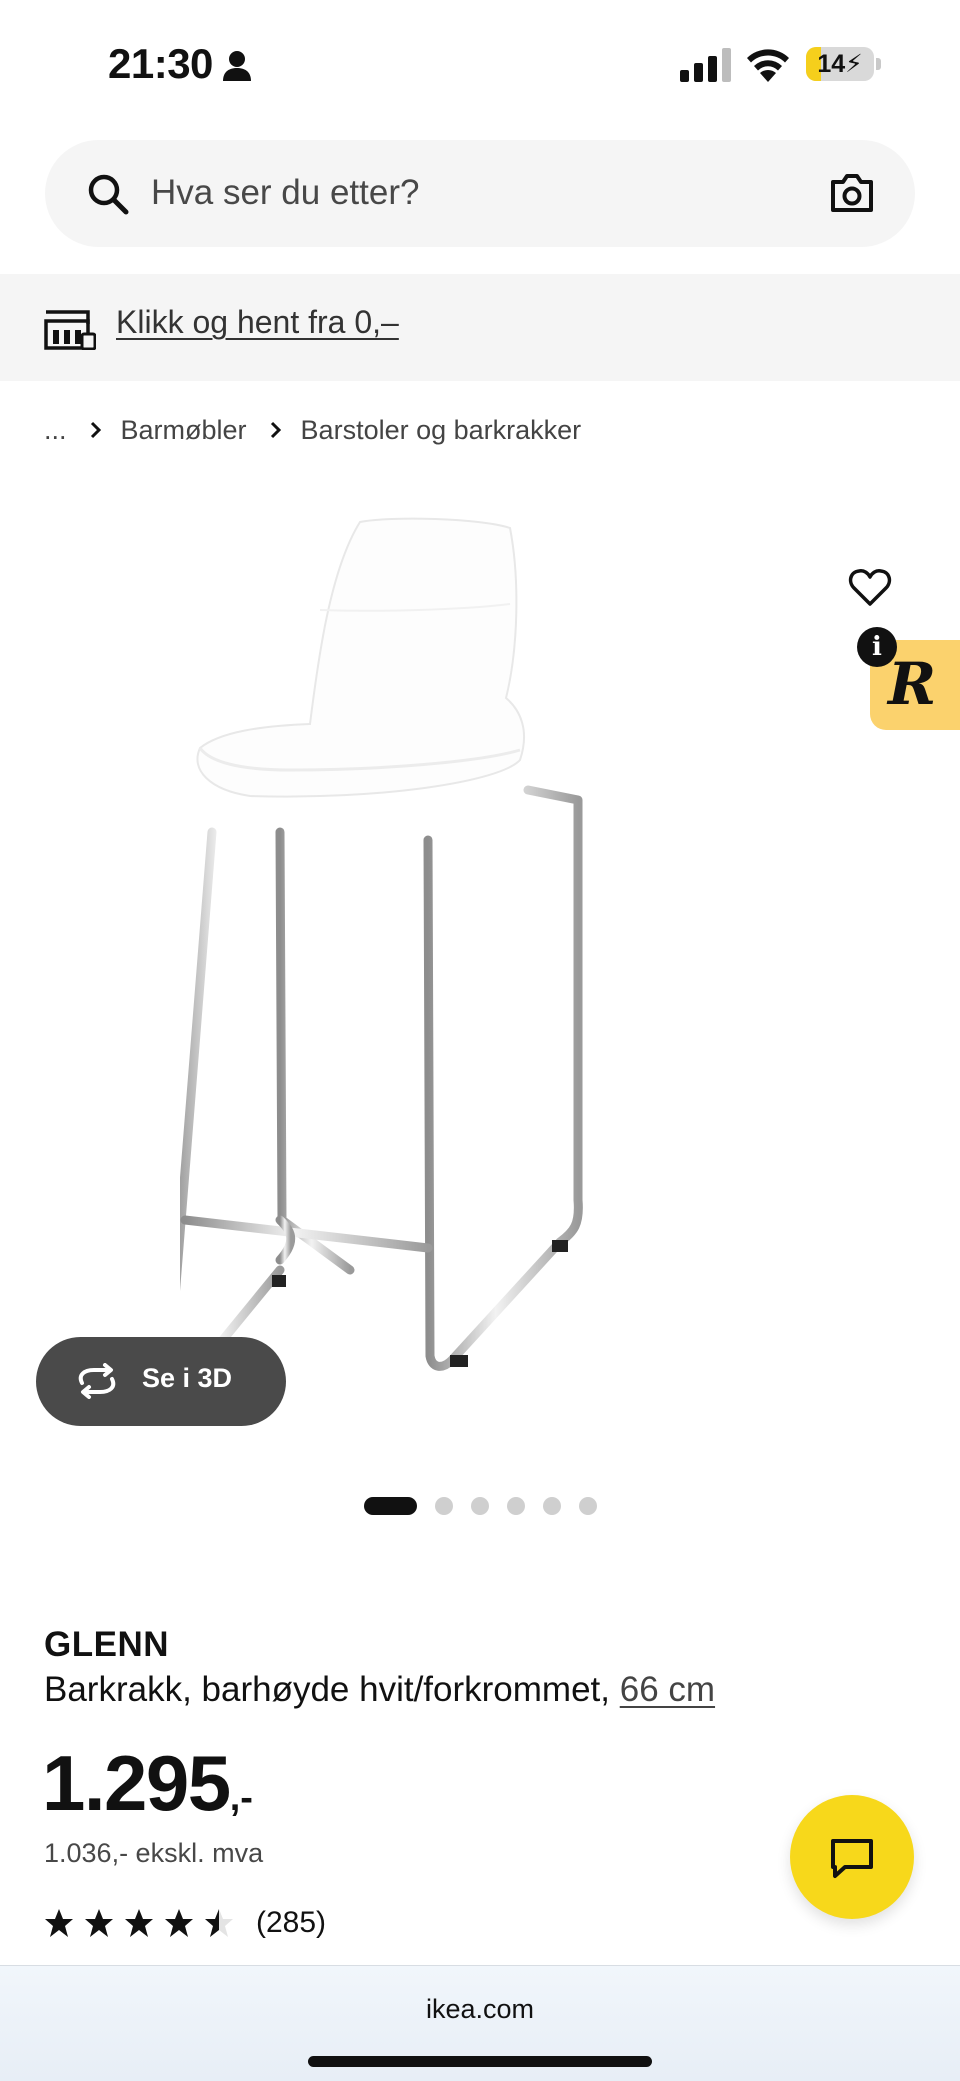 The image size is (960, 2081). What do you see at coordinates (870, 588) in the screenshot?
I see `wishlist-heart-icon` at bounding box center [870, 588].